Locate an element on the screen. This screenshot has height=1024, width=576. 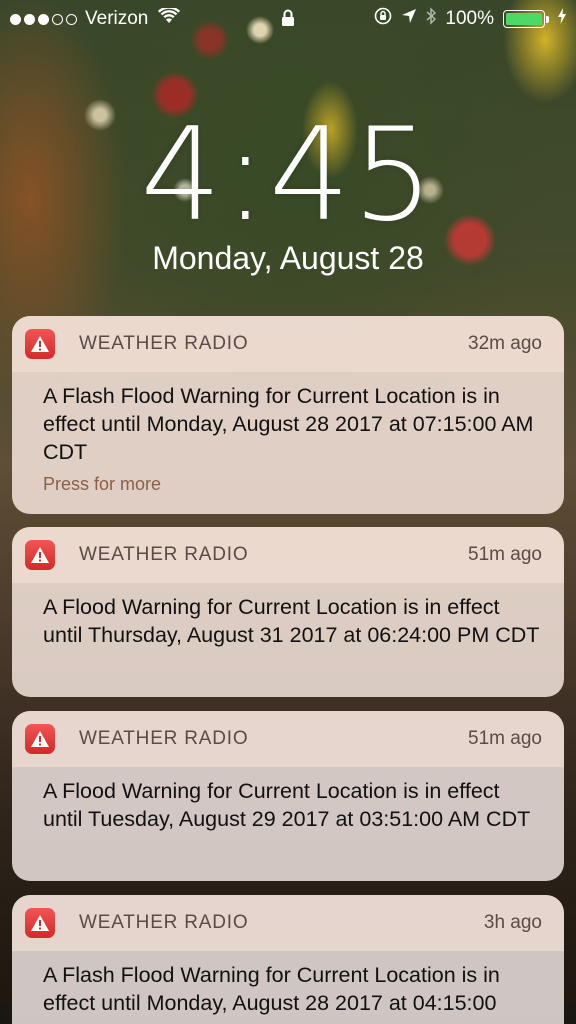
lock-icon is located at coordinates (288, 21).